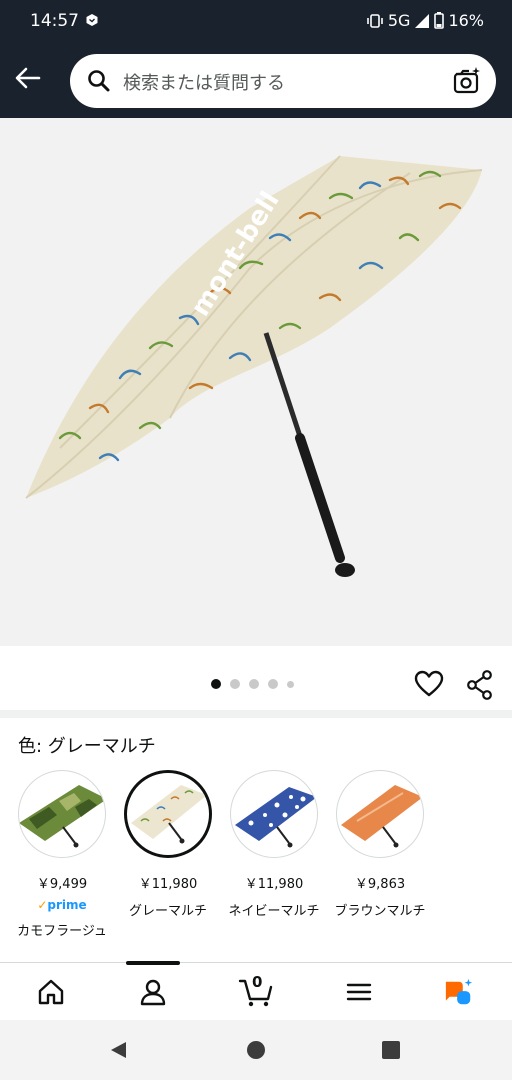  I want to click on status-time: 14:57, so click(54, 21).